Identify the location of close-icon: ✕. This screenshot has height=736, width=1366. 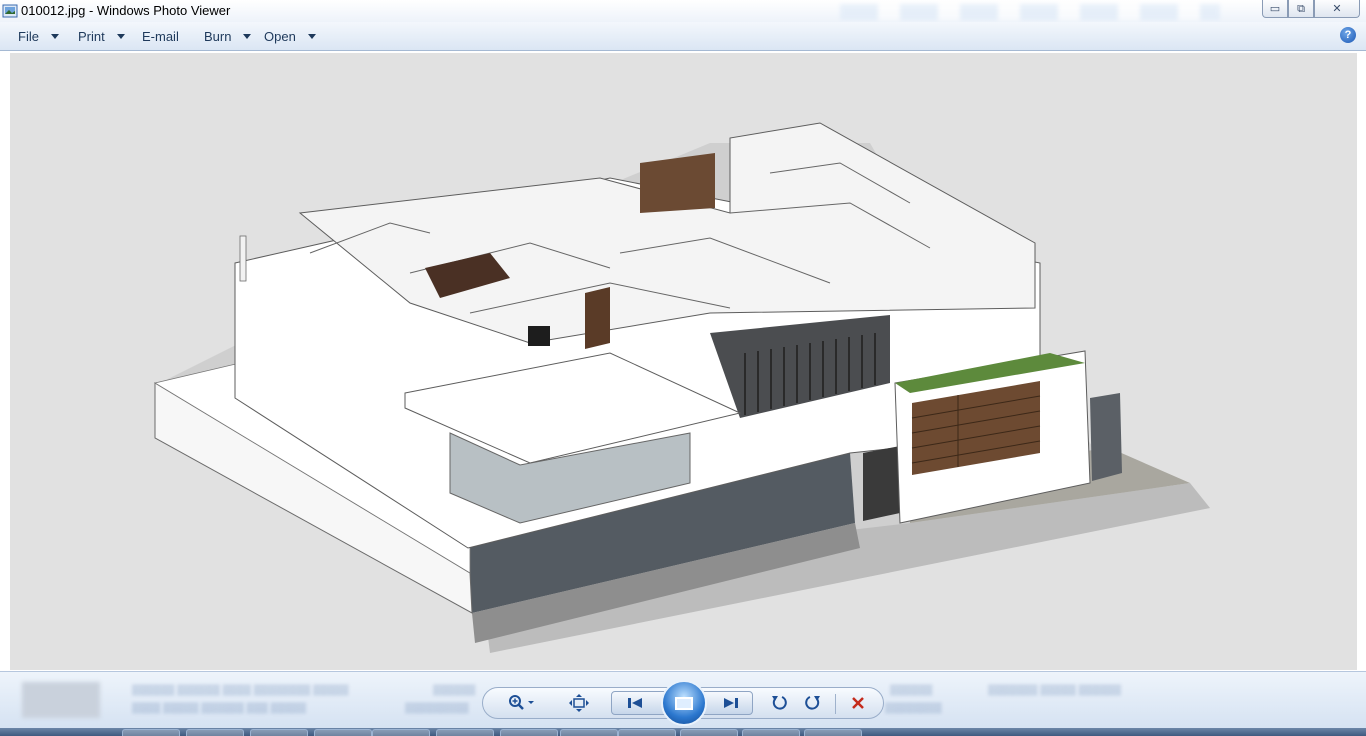
(1337, 8).